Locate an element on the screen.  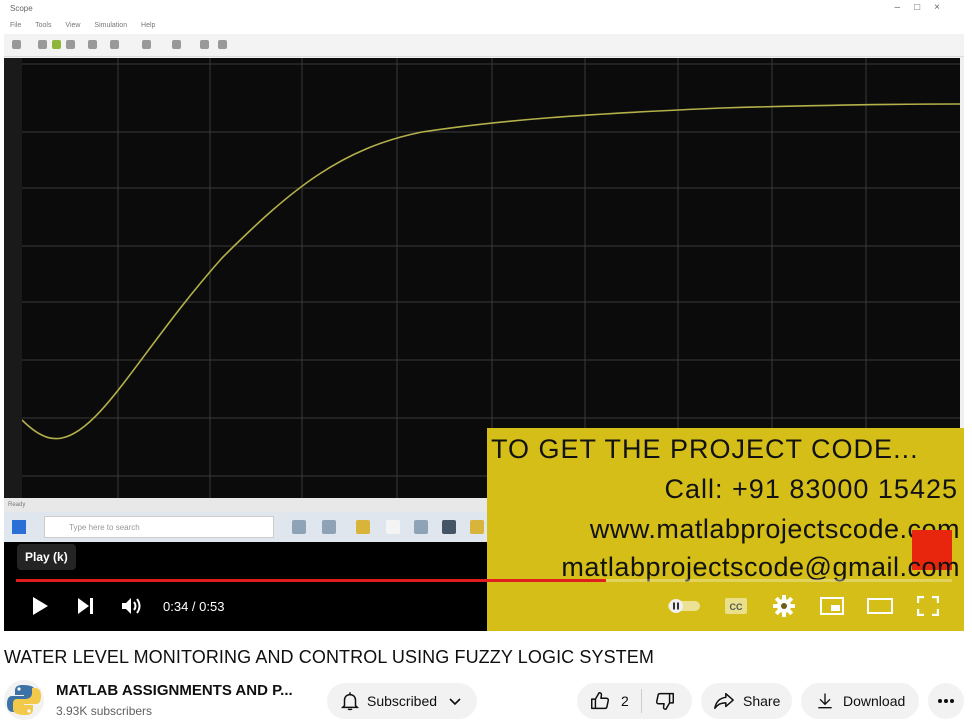
like-count: 2 is located at coordinates (625, 701).